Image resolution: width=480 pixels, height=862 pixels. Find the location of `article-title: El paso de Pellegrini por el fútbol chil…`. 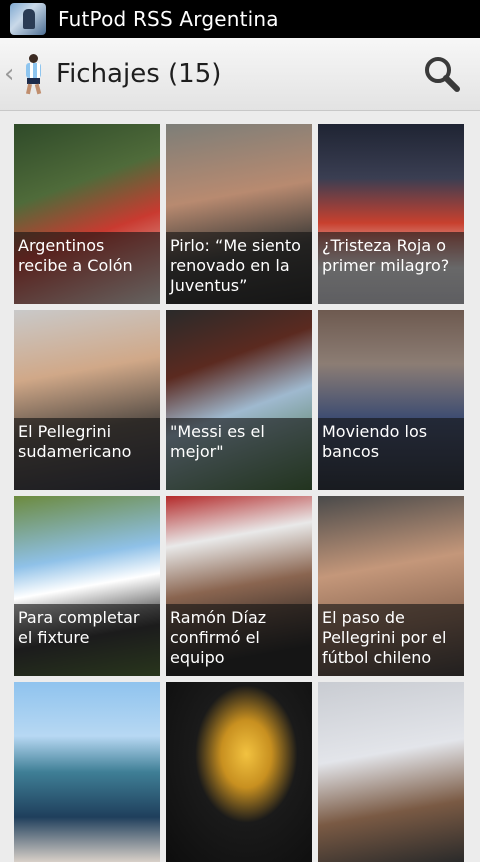

article-title: El paso de Pellegrini por el fútbol chil… is located at coordinates (391, 640).